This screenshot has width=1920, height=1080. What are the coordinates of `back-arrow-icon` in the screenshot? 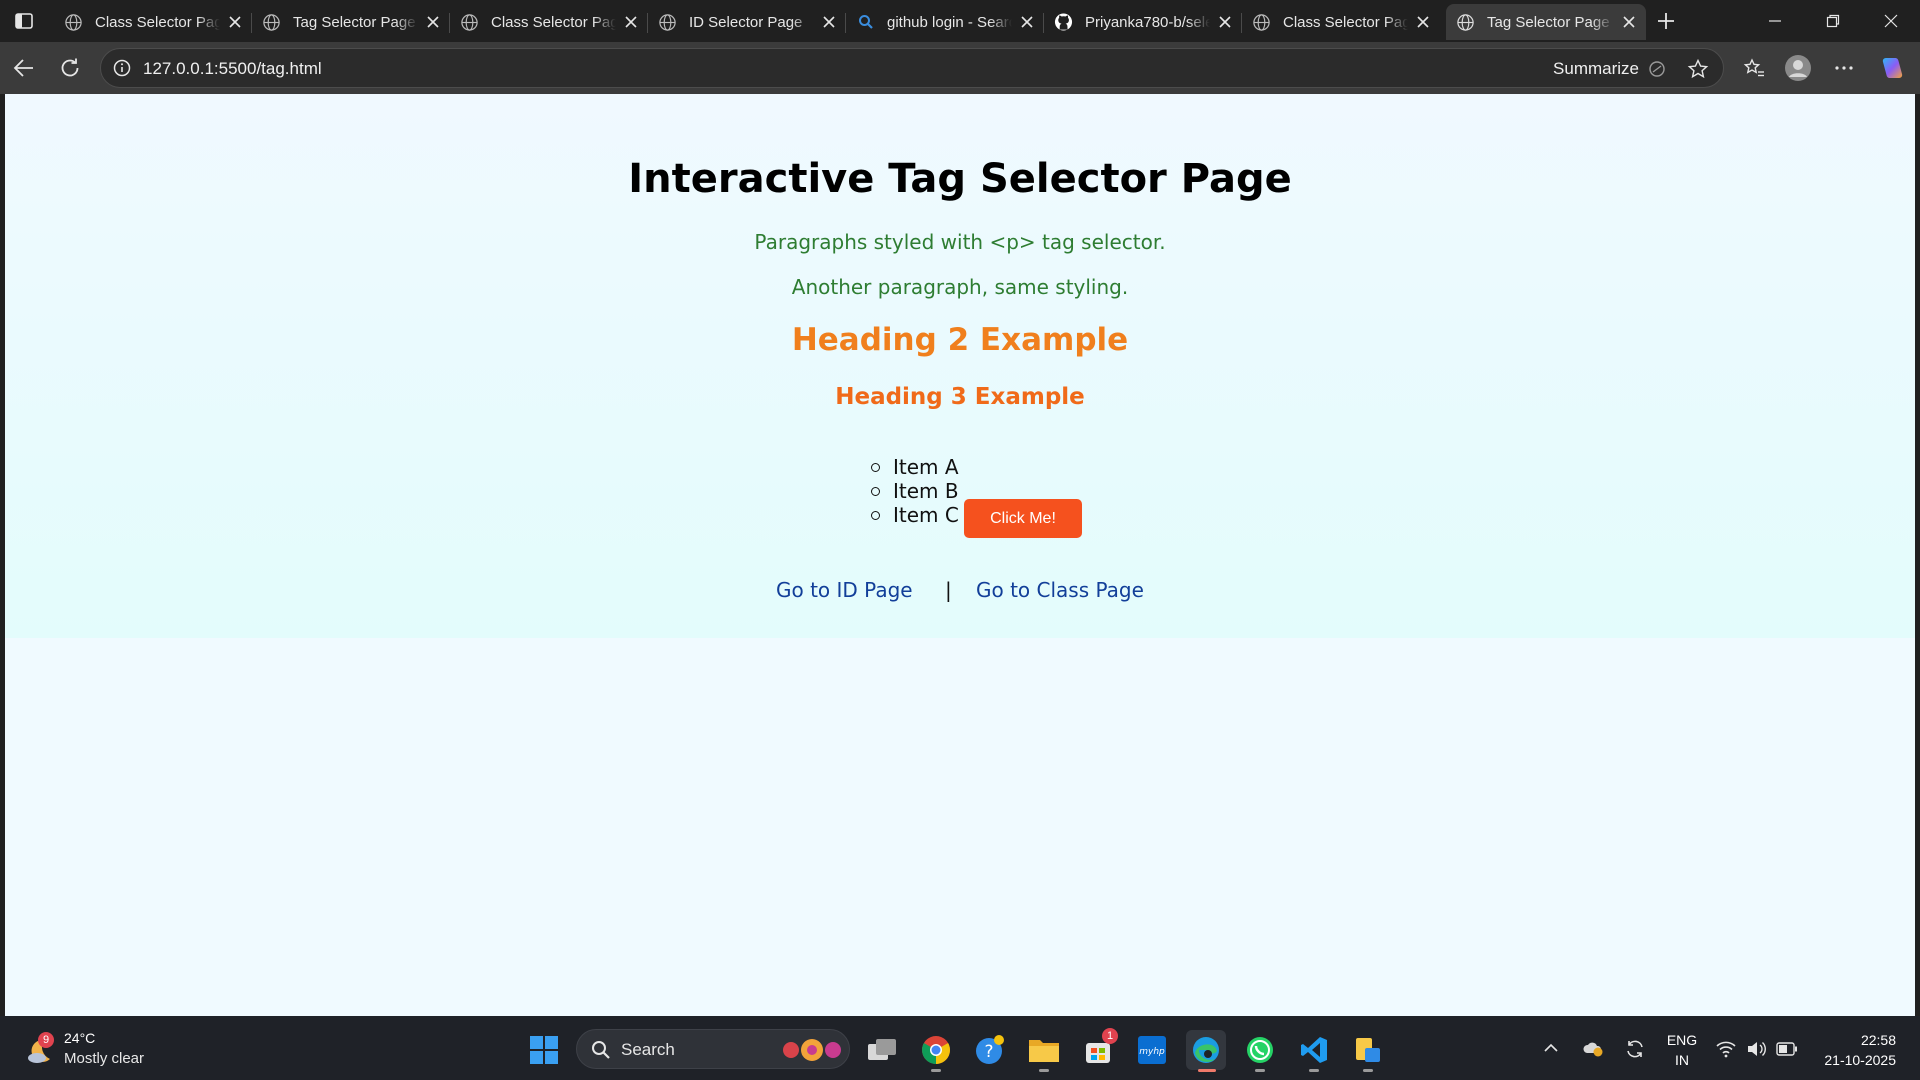 It's located at (23, 68).